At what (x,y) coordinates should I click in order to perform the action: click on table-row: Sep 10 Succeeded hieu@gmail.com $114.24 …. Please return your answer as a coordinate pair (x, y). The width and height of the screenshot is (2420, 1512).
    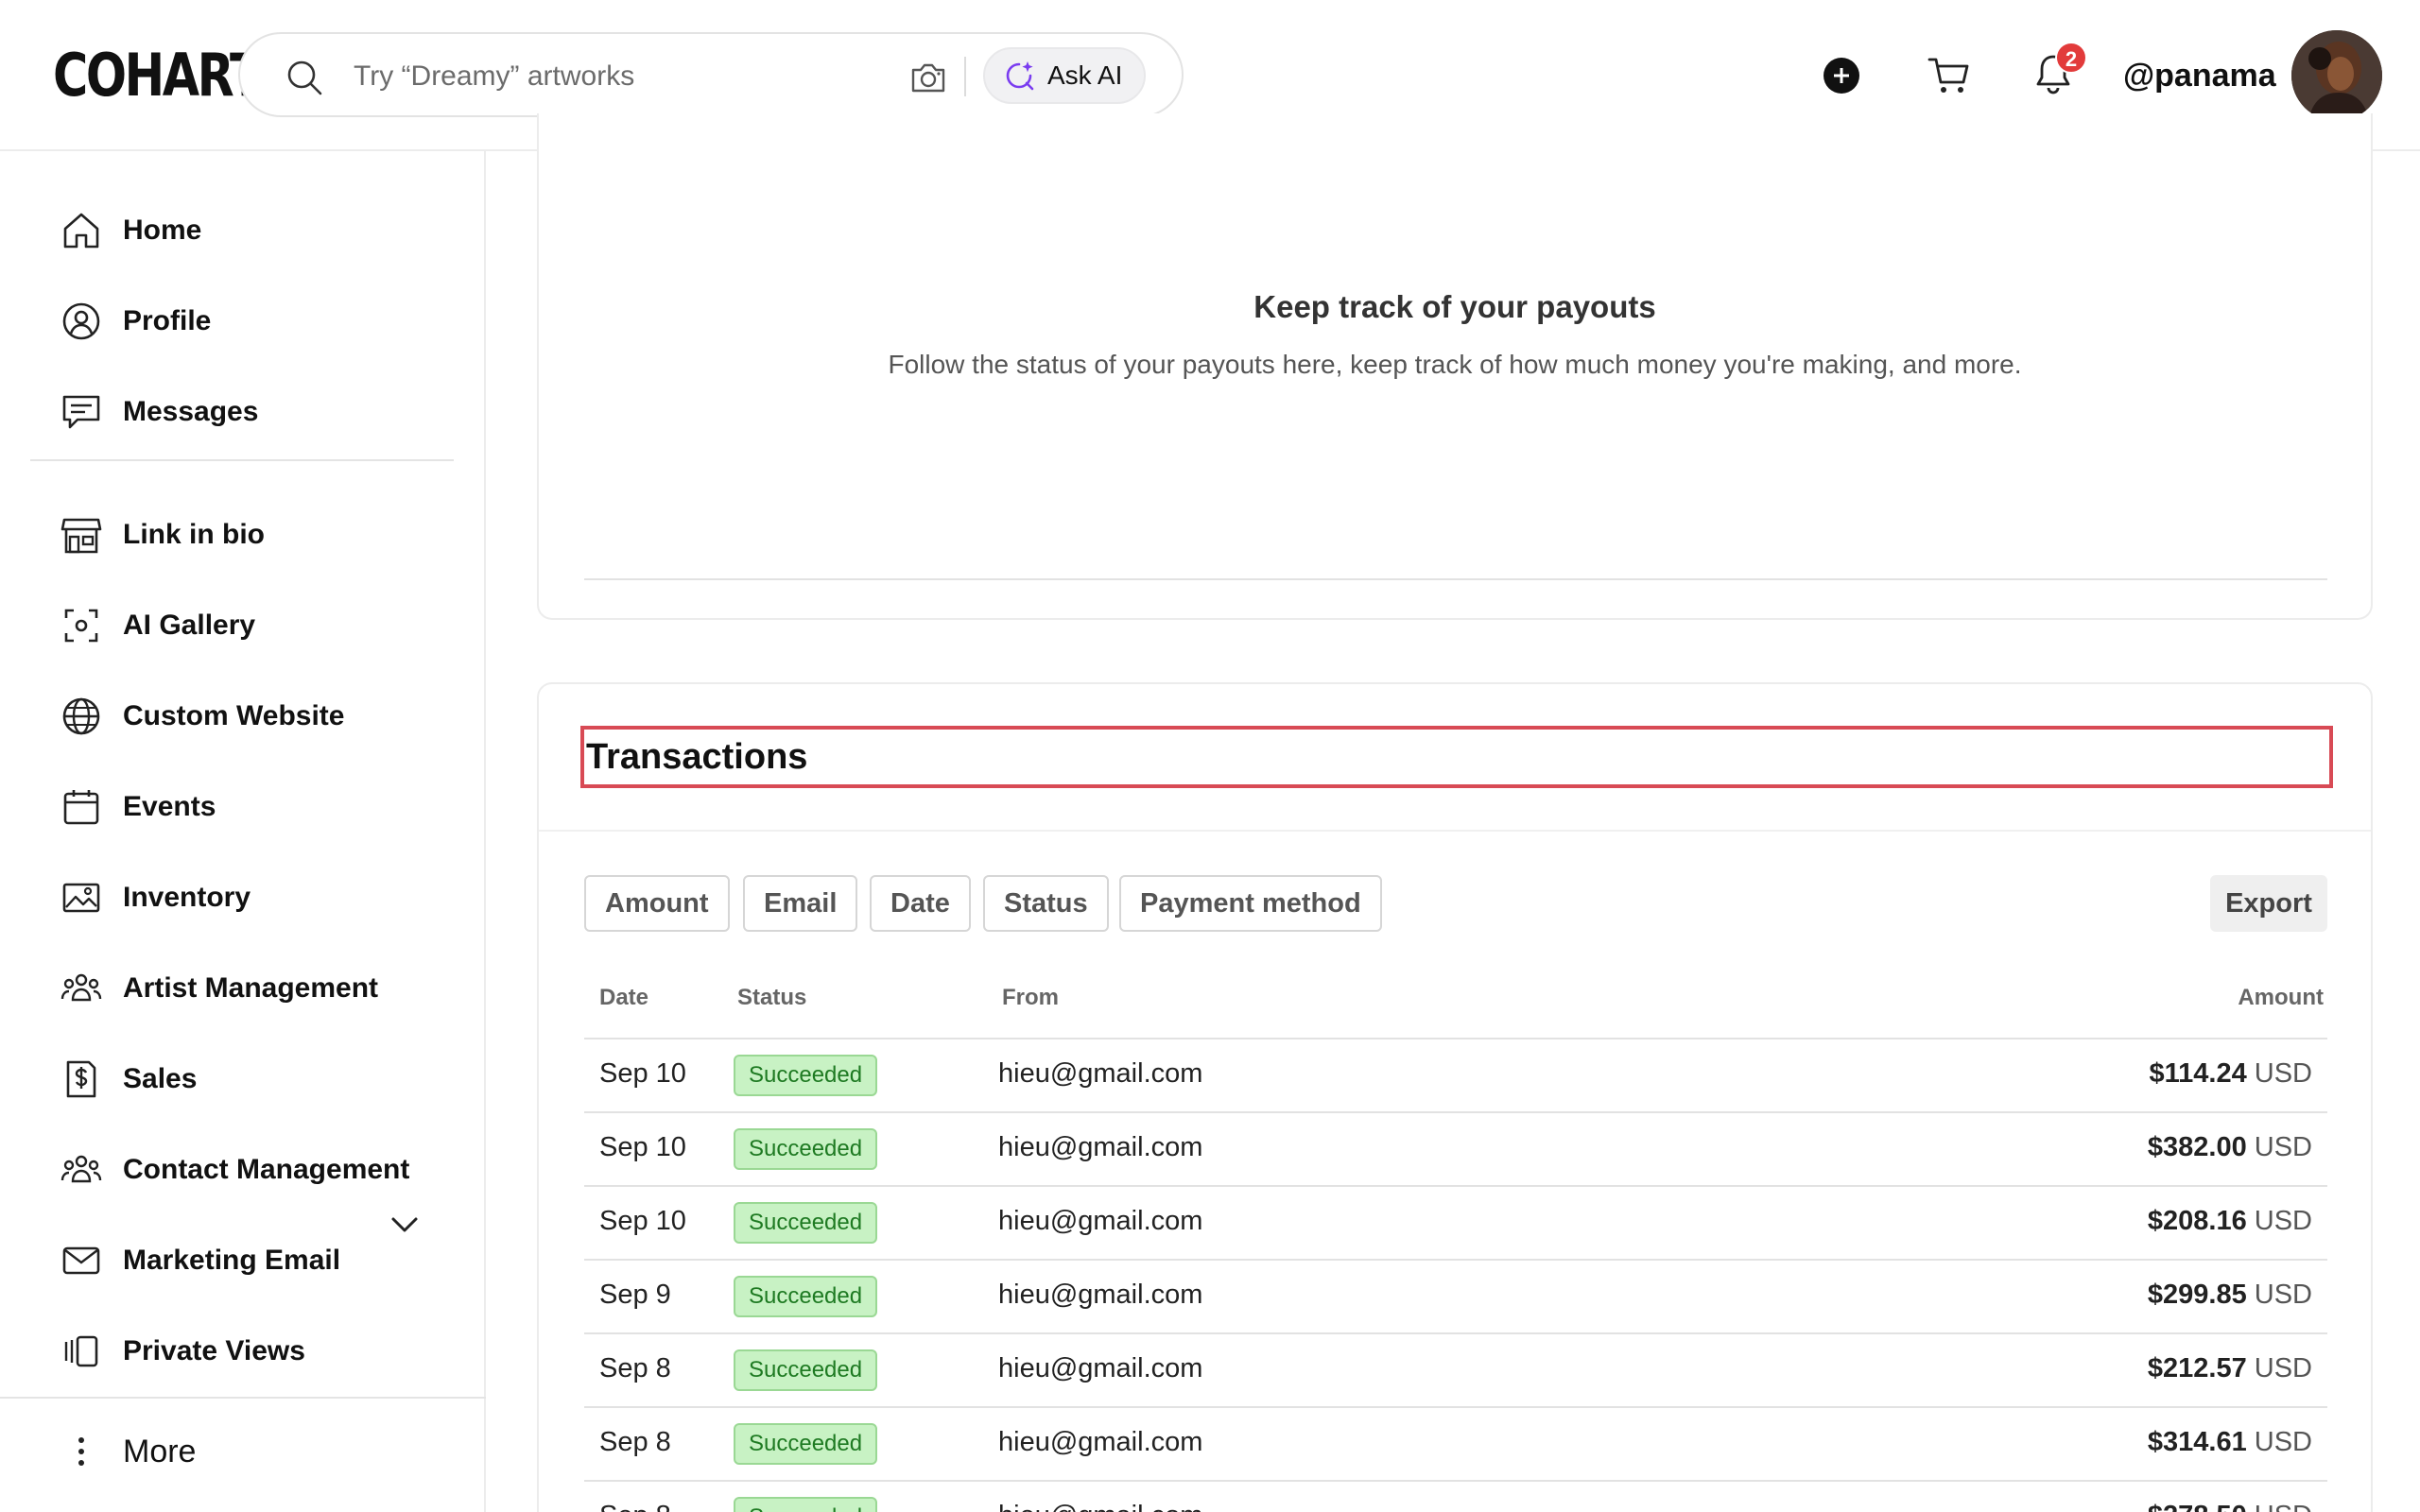
    Looking at the image, I should click on (1455, 1076).